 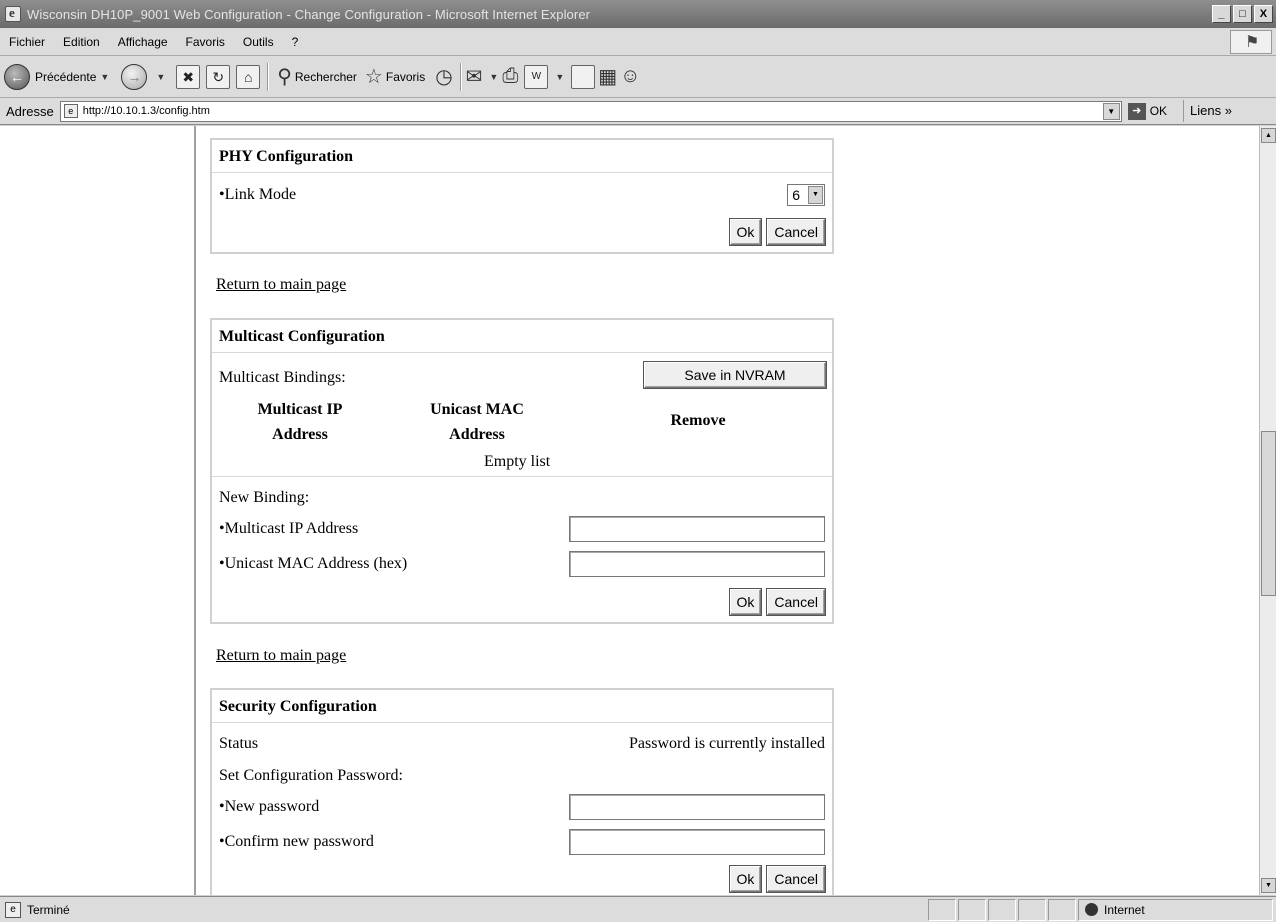 What do you see at coordinates (264, 497) in the screenshot?
I see `new-binding-label: New Binding:` at bounding box center [264, 497].